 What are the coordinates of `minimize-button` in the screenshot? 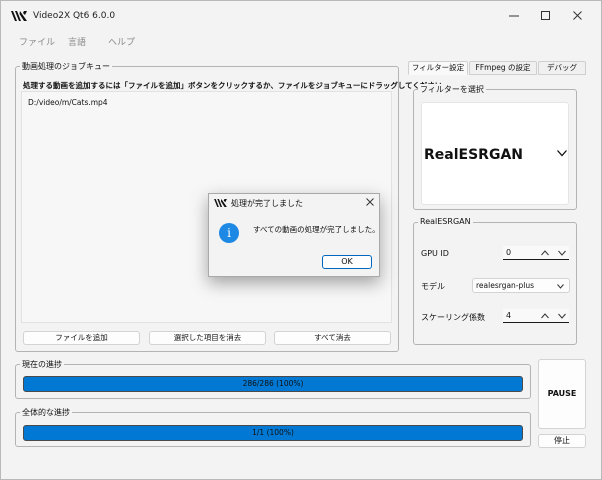 It's located at (514, 16).